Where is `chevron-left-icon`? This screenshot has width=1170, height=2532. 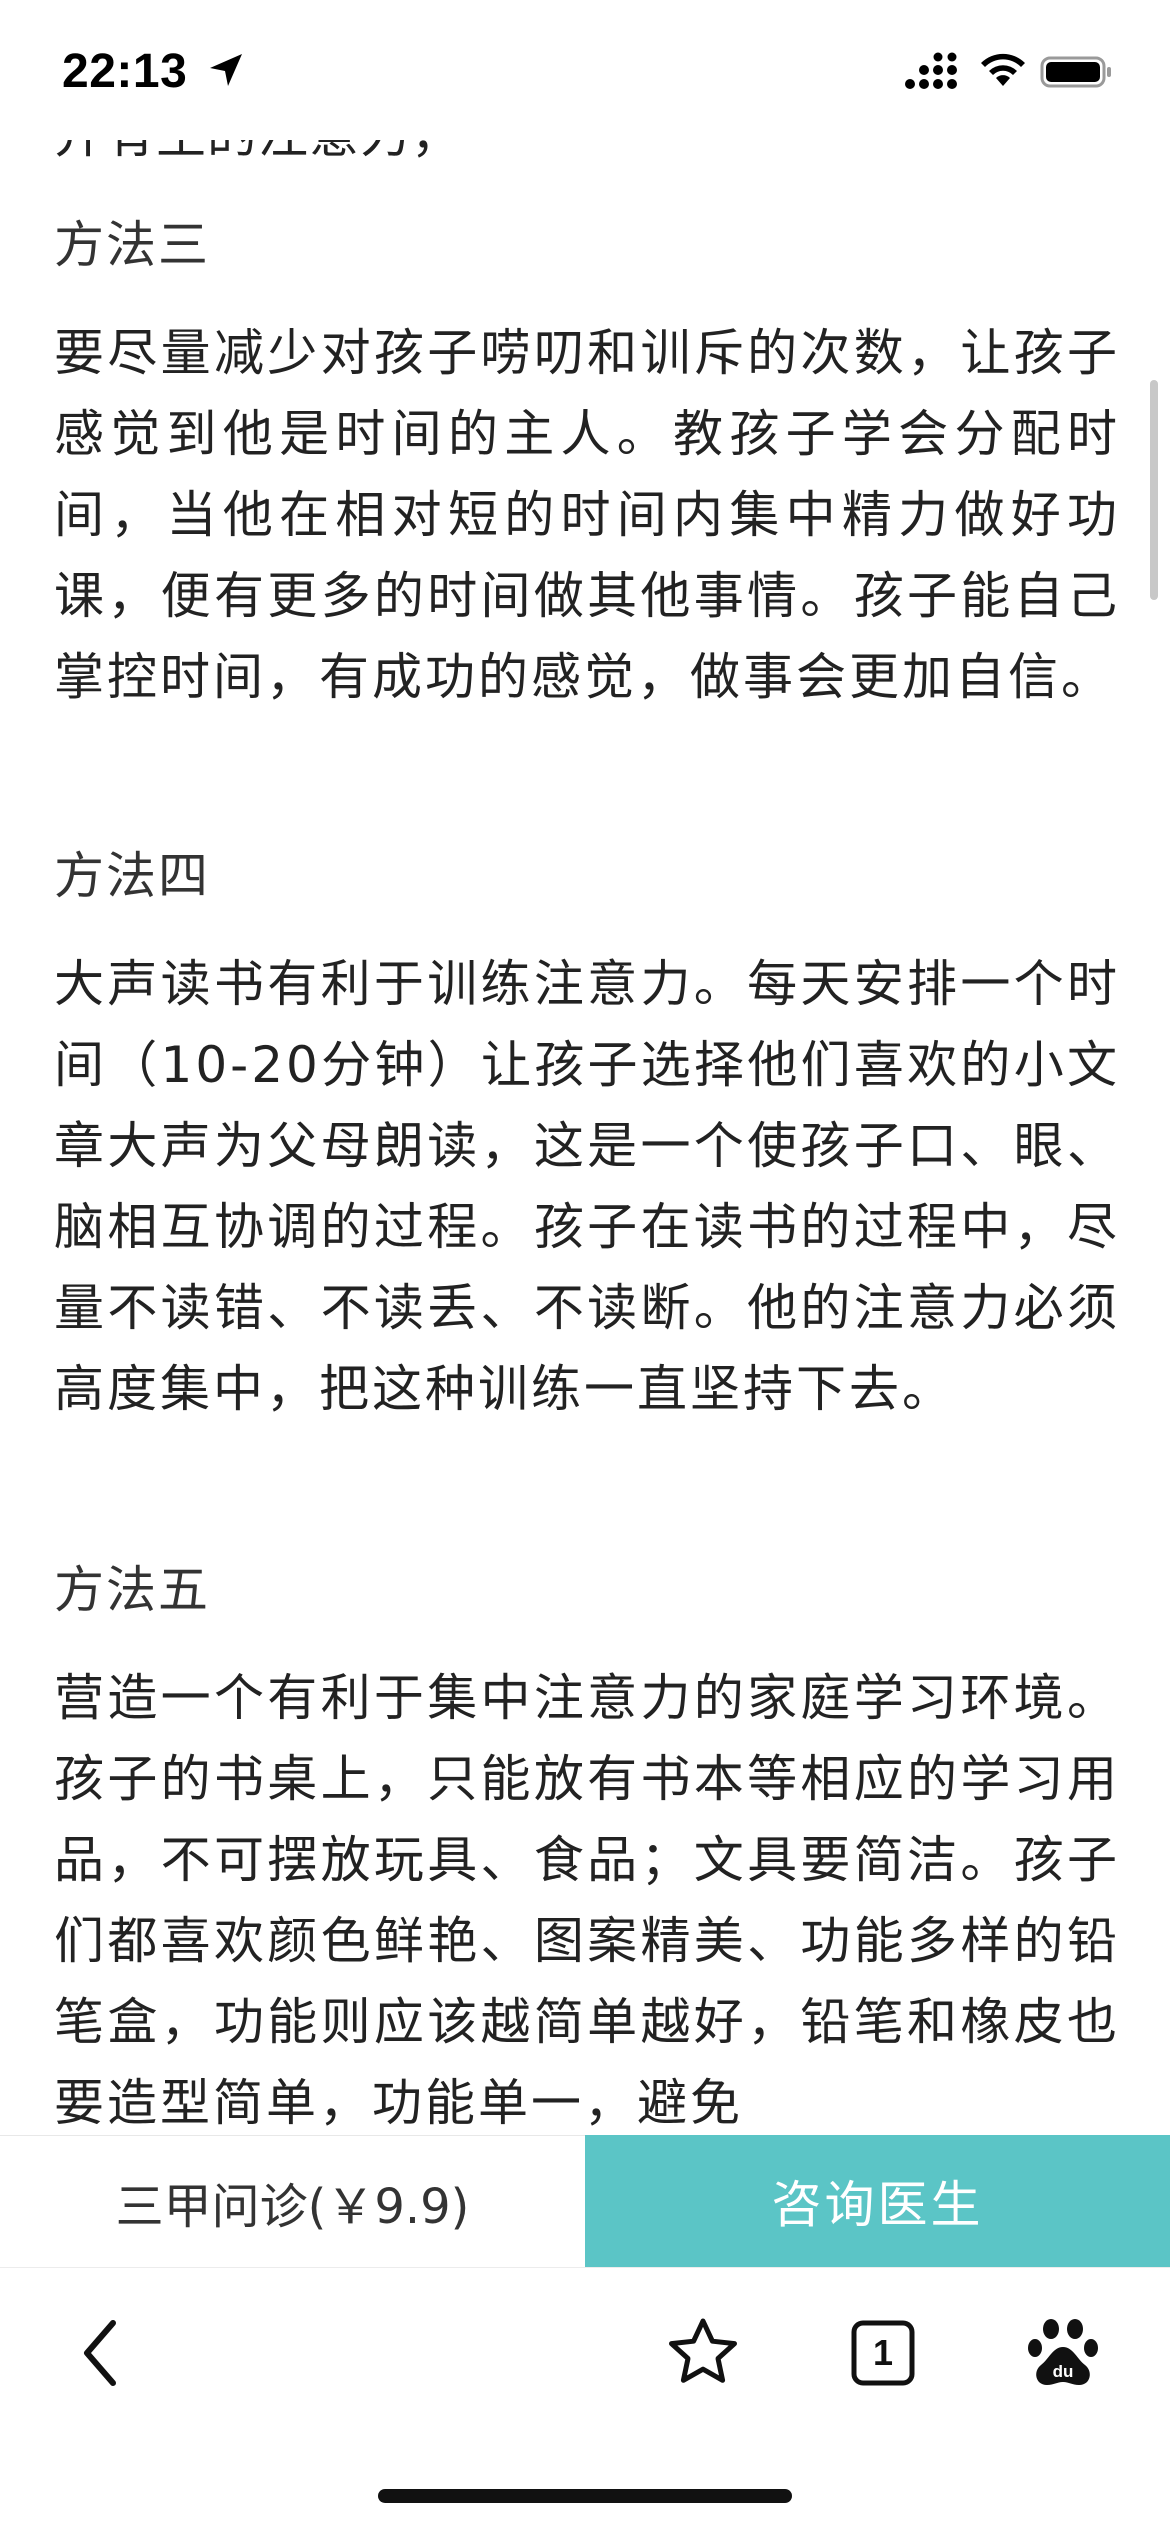
chevron-left-icon is located at coordinates (100, 2353).